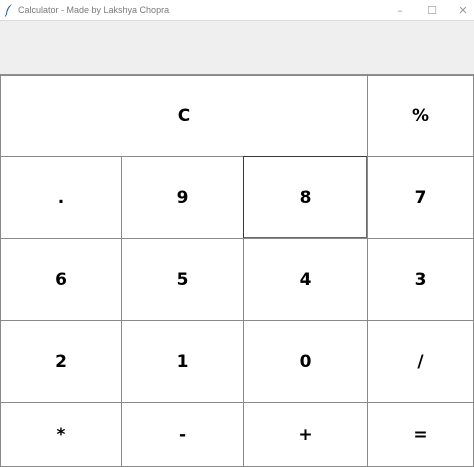 The height and width of the screenshot is (467, 474). Describe the element at coordinates (420, 361) in the screenshot. I see `divide-button: /` at that location.